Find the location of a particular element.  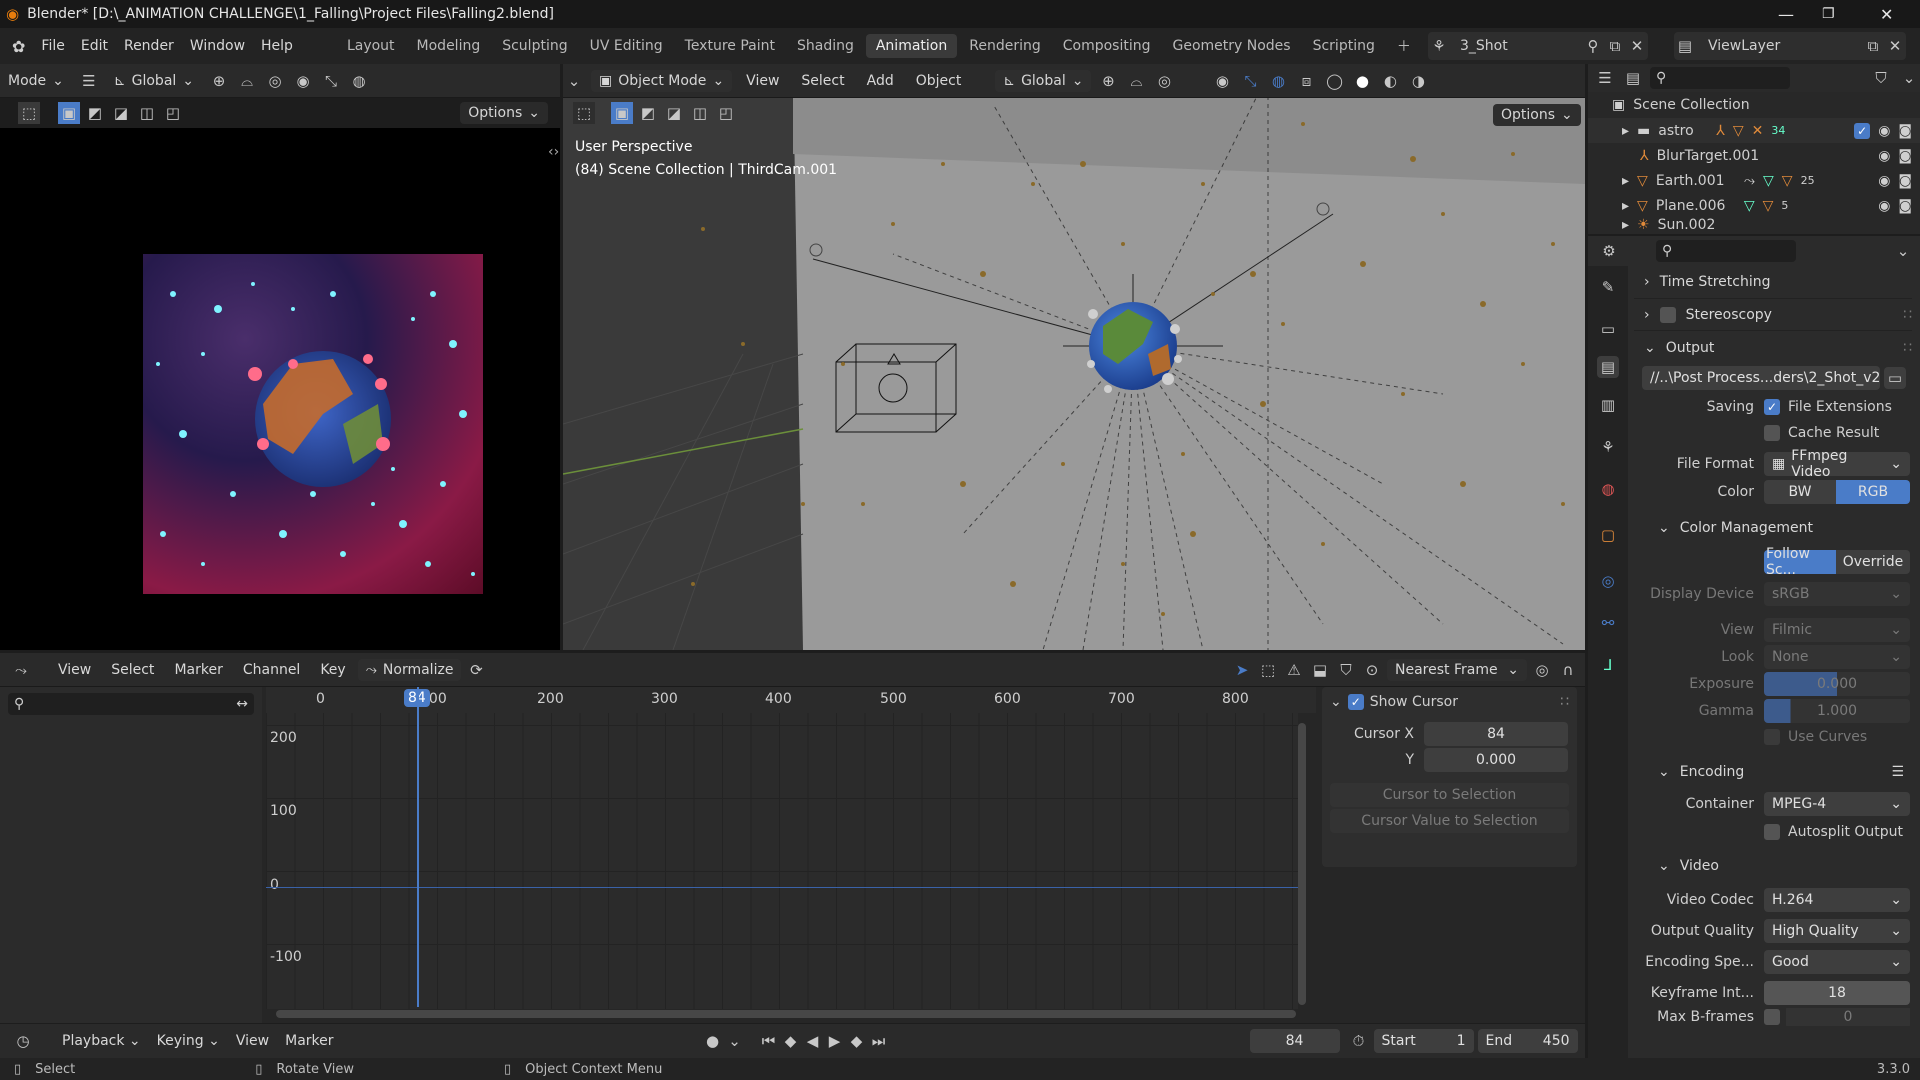

viewport-transform-dropdown: ⊾ Global ⌄ is located at coordinates (1043, 80).